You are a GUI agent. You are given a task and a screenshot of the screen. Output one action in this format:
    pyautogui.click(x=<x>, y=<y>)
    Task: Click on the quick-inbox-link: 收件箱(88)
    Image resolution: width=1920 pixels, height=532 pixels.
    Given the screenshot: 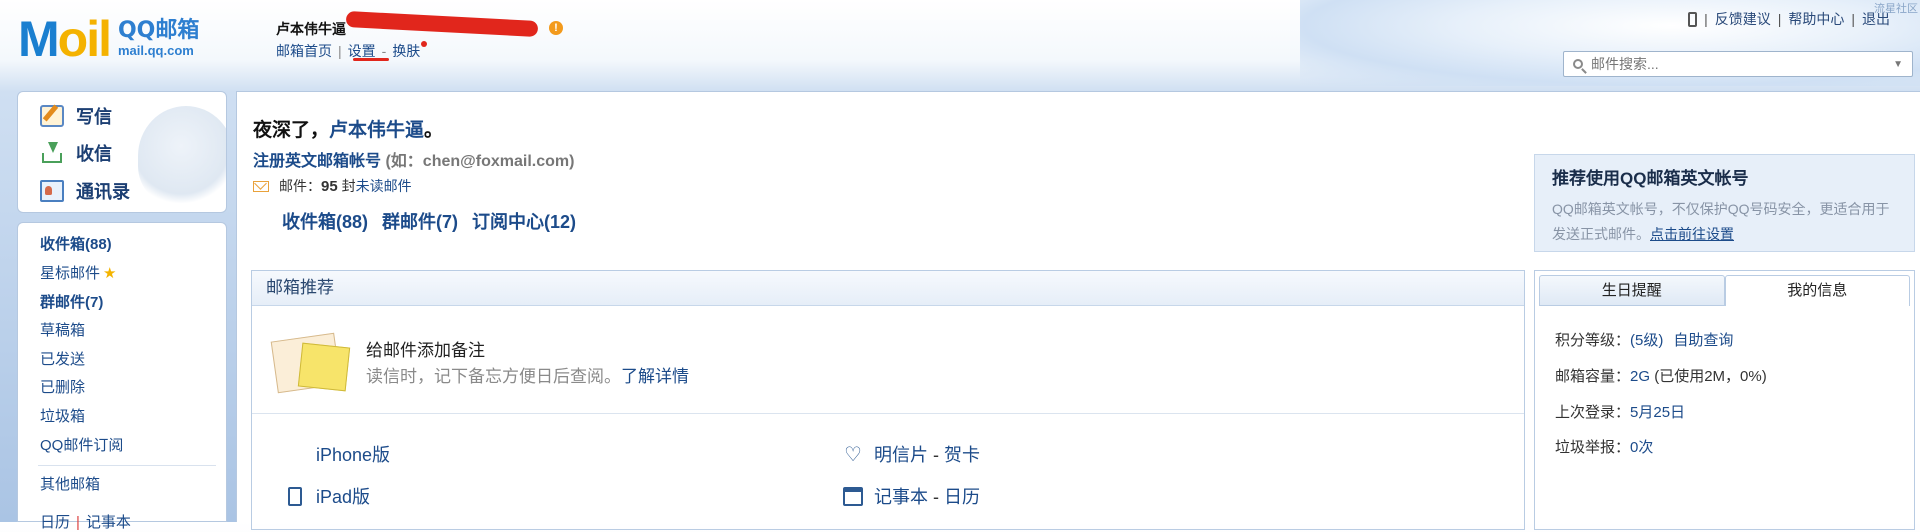 What is the action you would take?
    pyautogui.click(x=325, y=221)
    